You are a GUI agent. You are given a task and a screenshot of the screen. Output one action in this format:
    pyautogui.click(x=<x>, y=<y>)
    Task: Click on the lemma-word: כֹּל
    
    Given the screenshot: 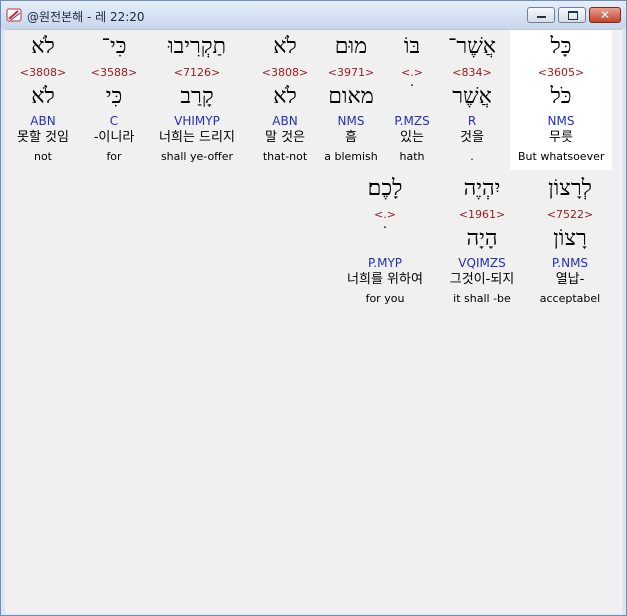 What is the action you would take?
    pyautogui.click(x=561, y=96)
    